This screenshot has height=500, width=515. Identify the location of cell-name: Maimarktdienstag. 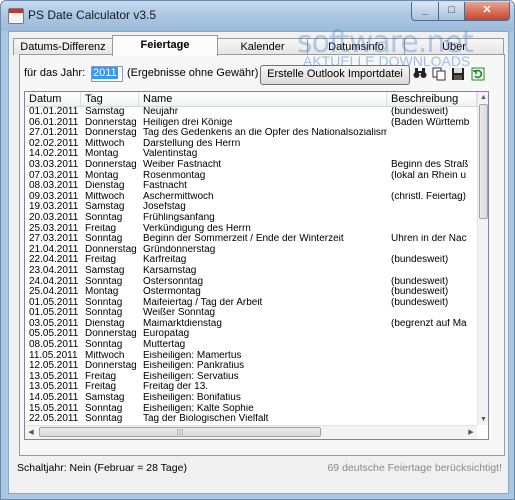
(182, 323).